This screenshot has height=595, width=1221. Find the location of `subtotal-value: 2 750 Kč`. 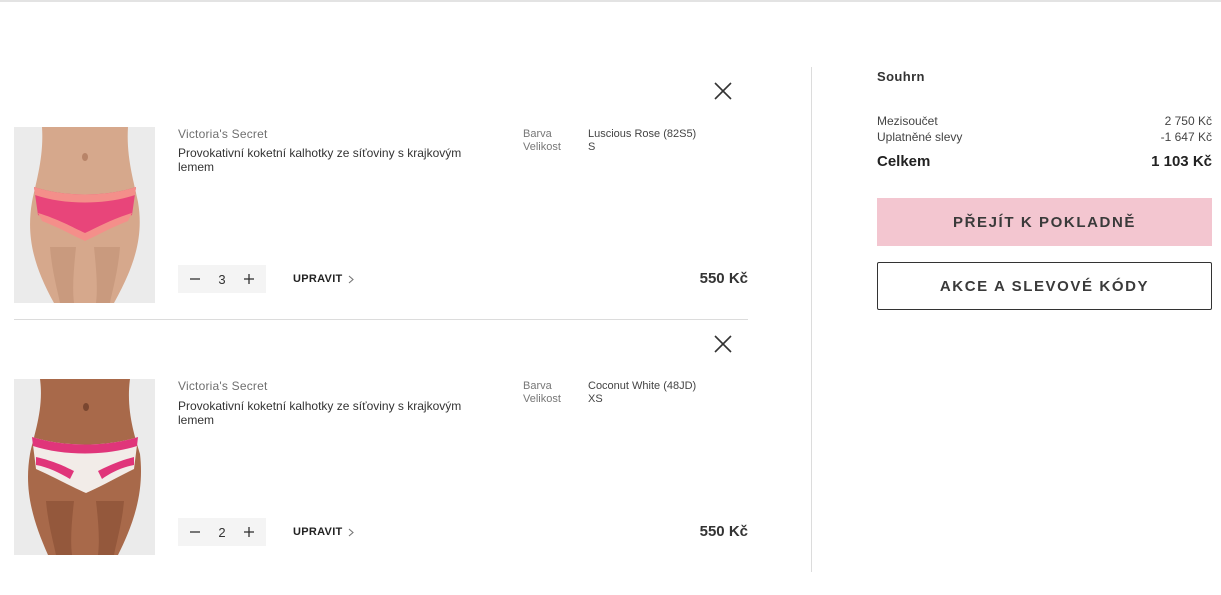

subtotal-value: 2 750 Kč is located at coordinates (1188, 121).